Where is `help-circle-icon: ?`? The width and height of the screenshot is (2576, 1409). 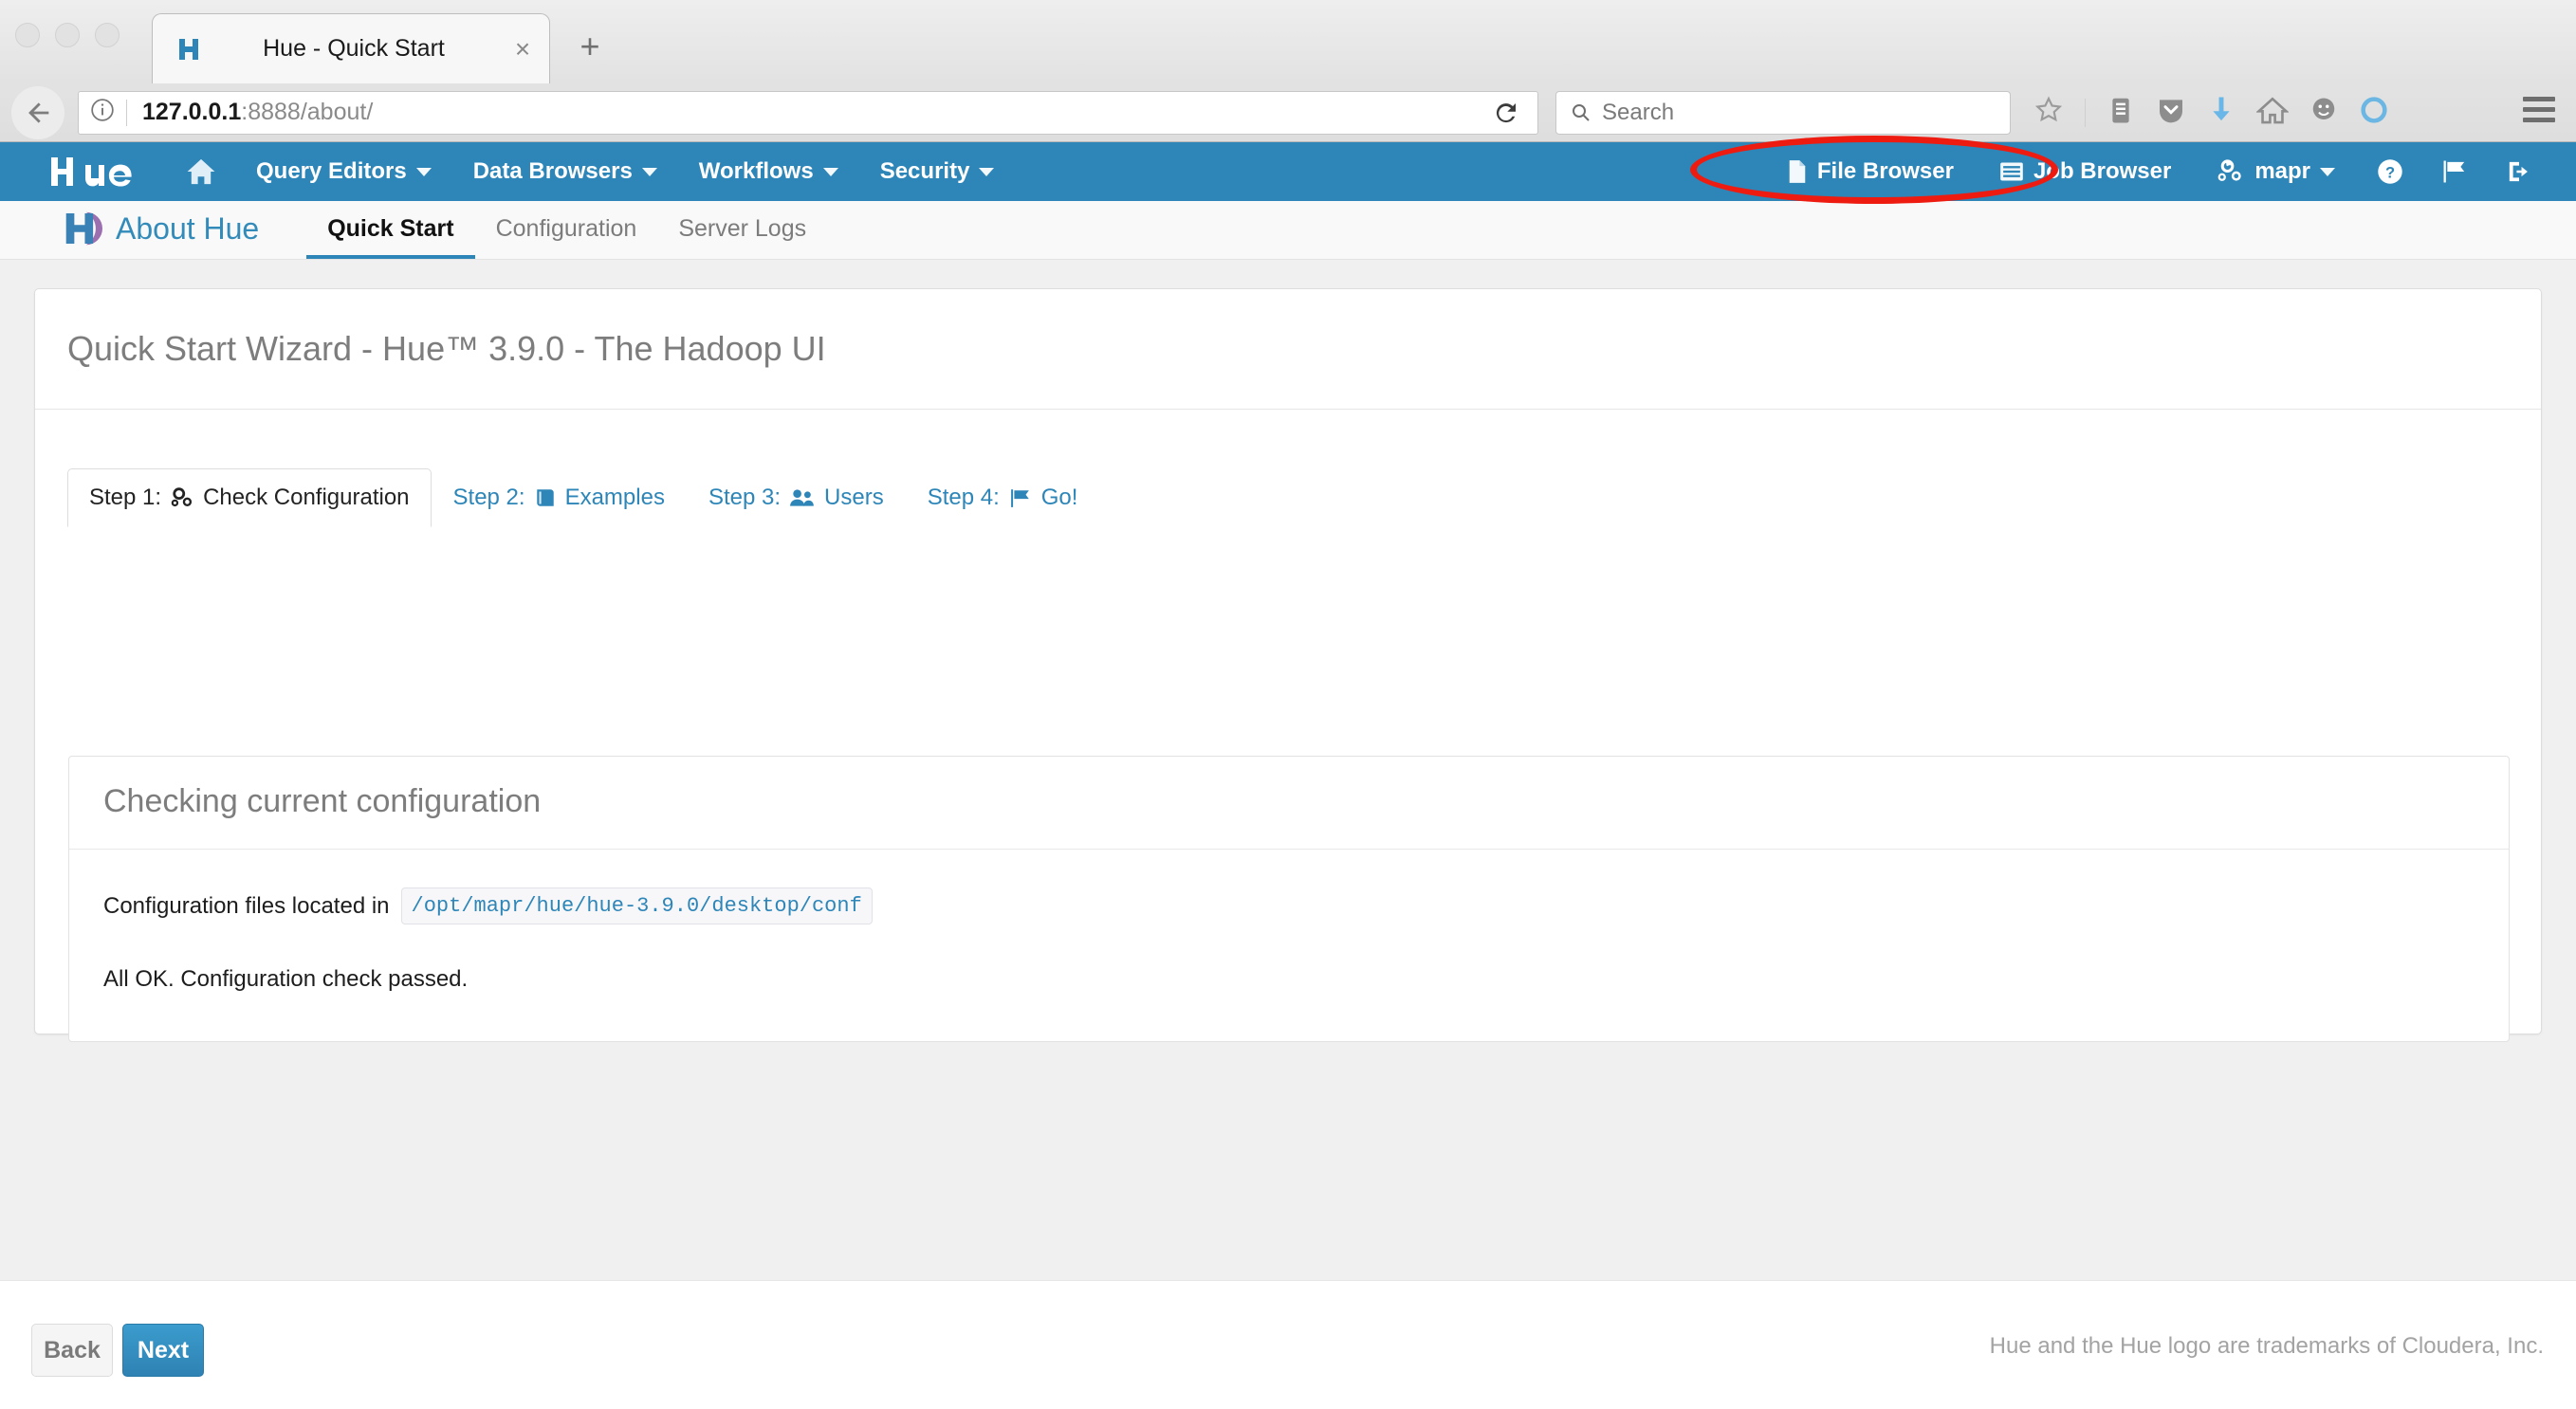
help-circle-icon: ? is located at coordinates (2390, 171).